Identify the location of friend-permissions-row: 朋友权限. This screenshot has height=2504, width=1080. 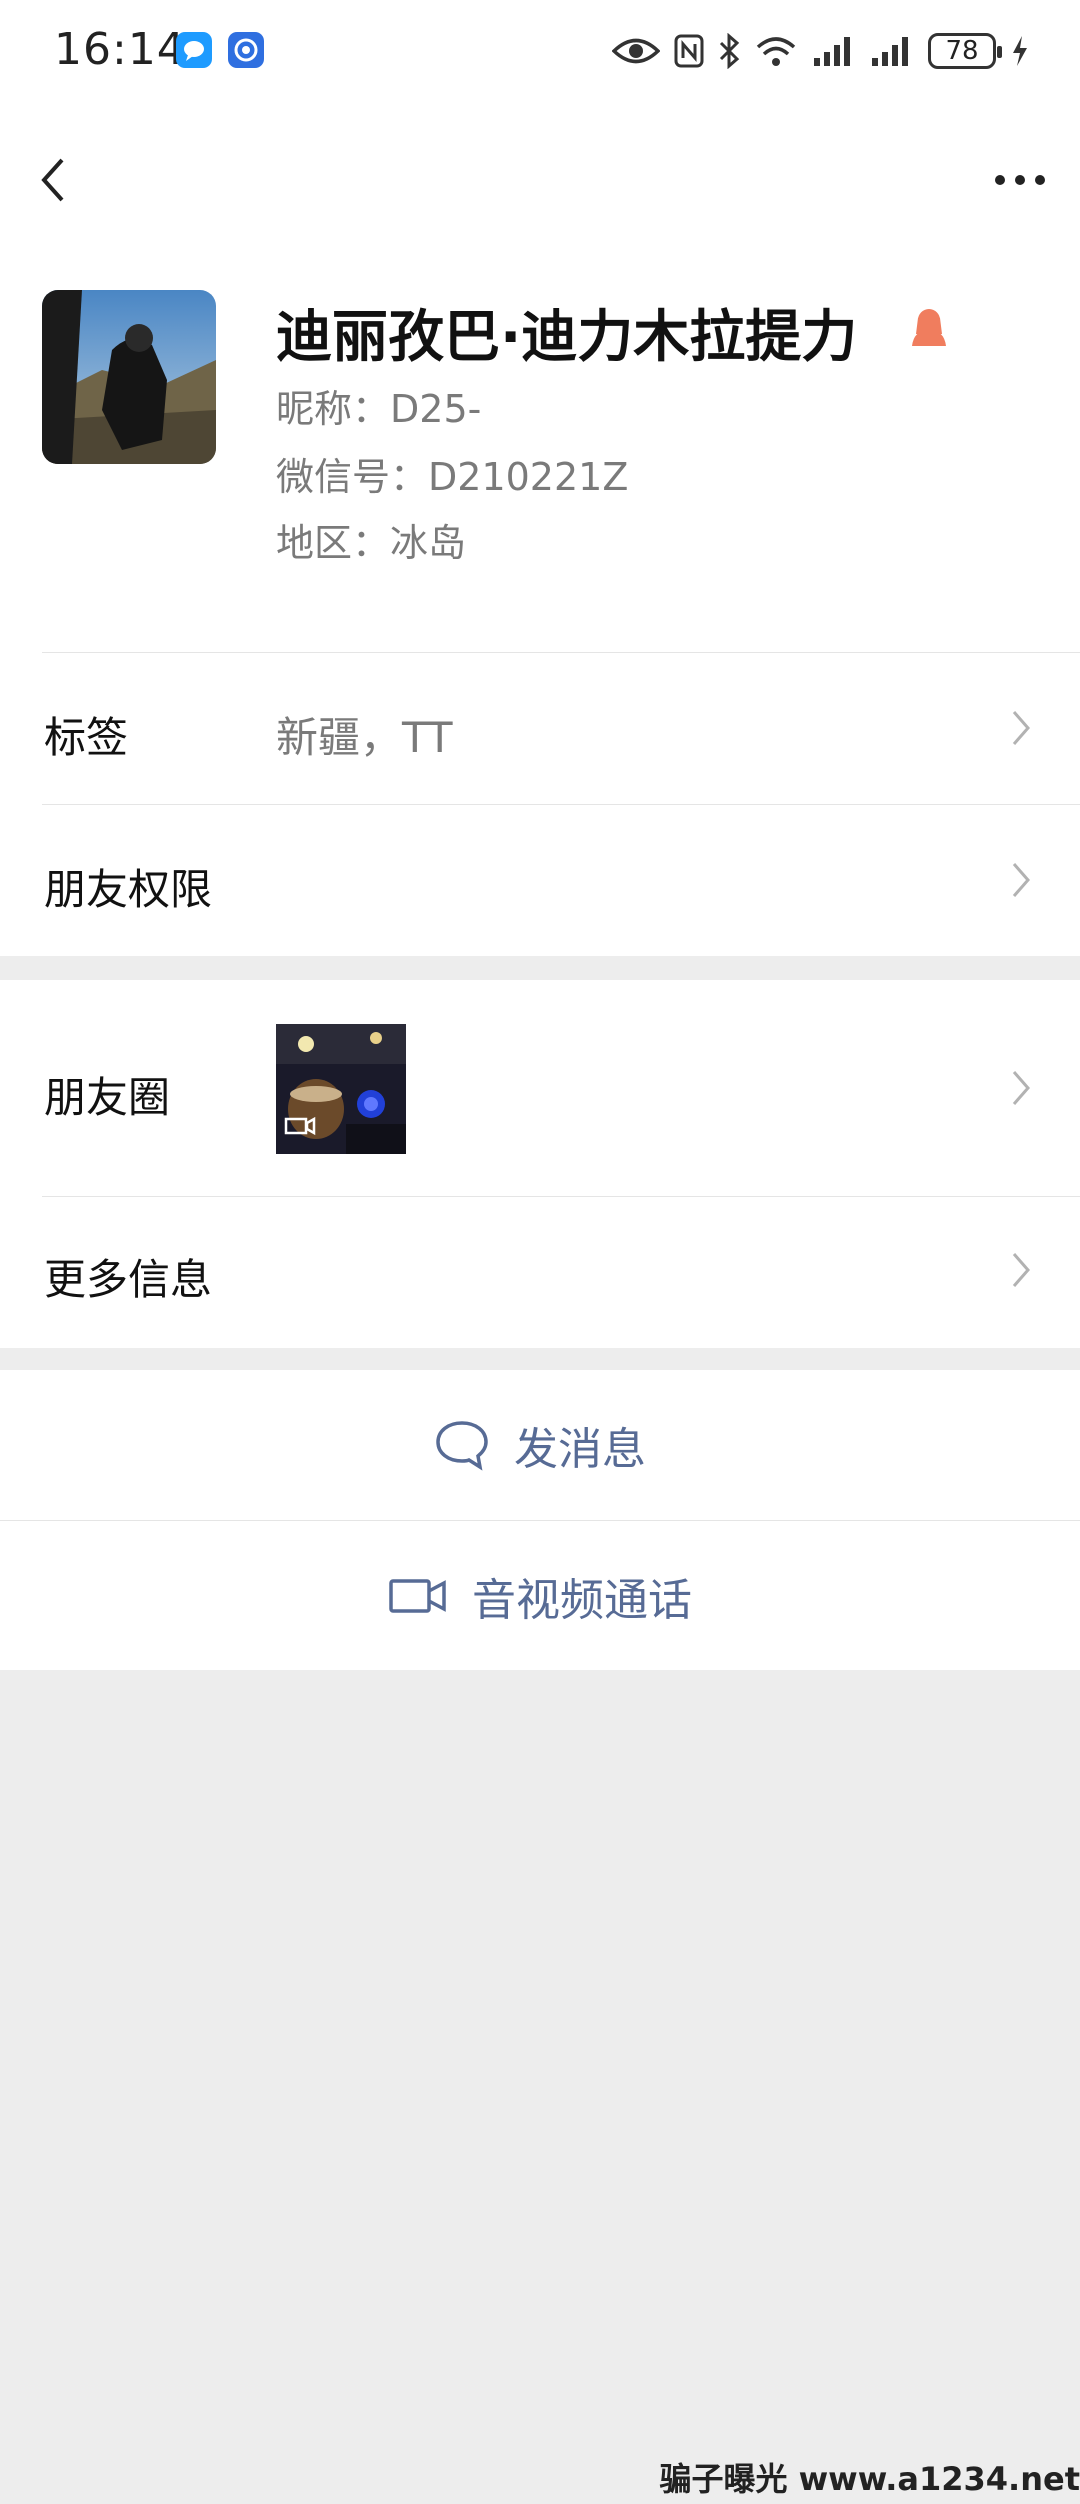
(540, 880).